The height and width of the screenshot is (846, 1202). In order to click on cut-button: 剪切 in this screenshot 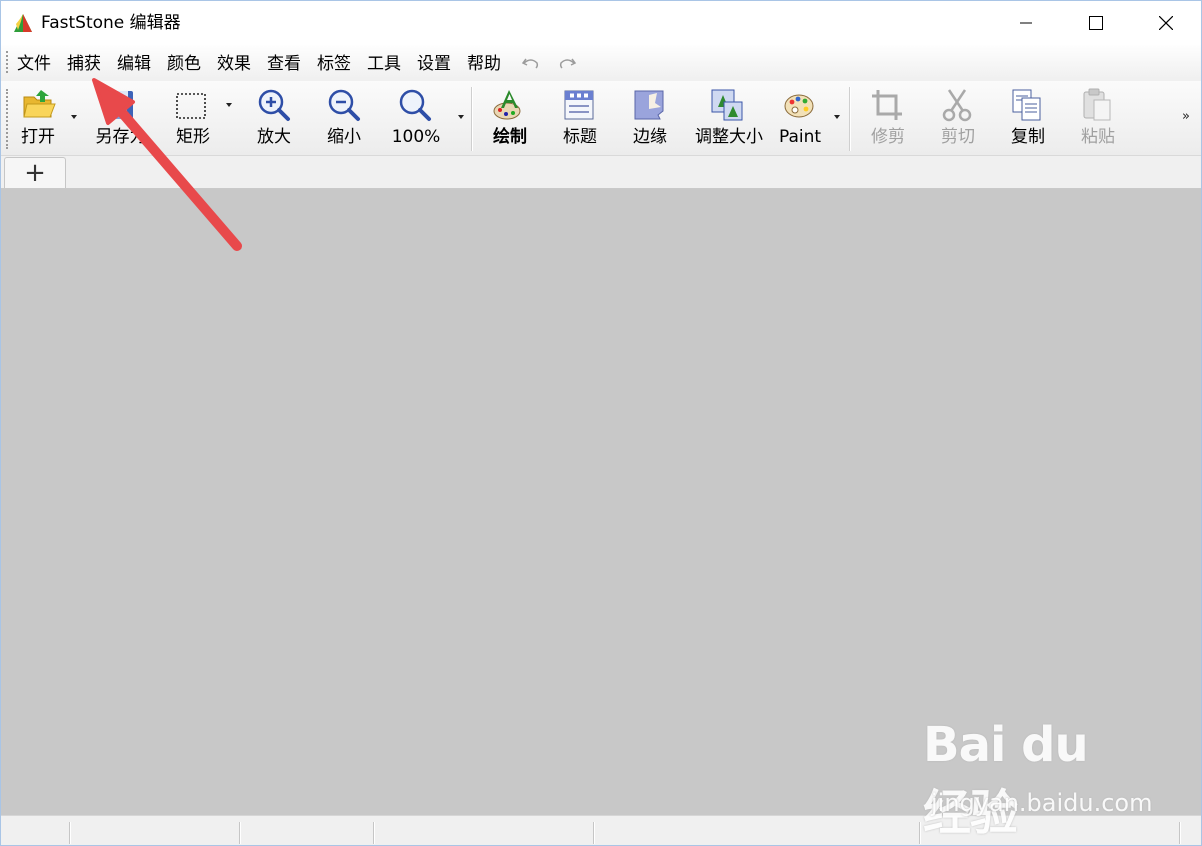, I will do `click(958, 118)`.